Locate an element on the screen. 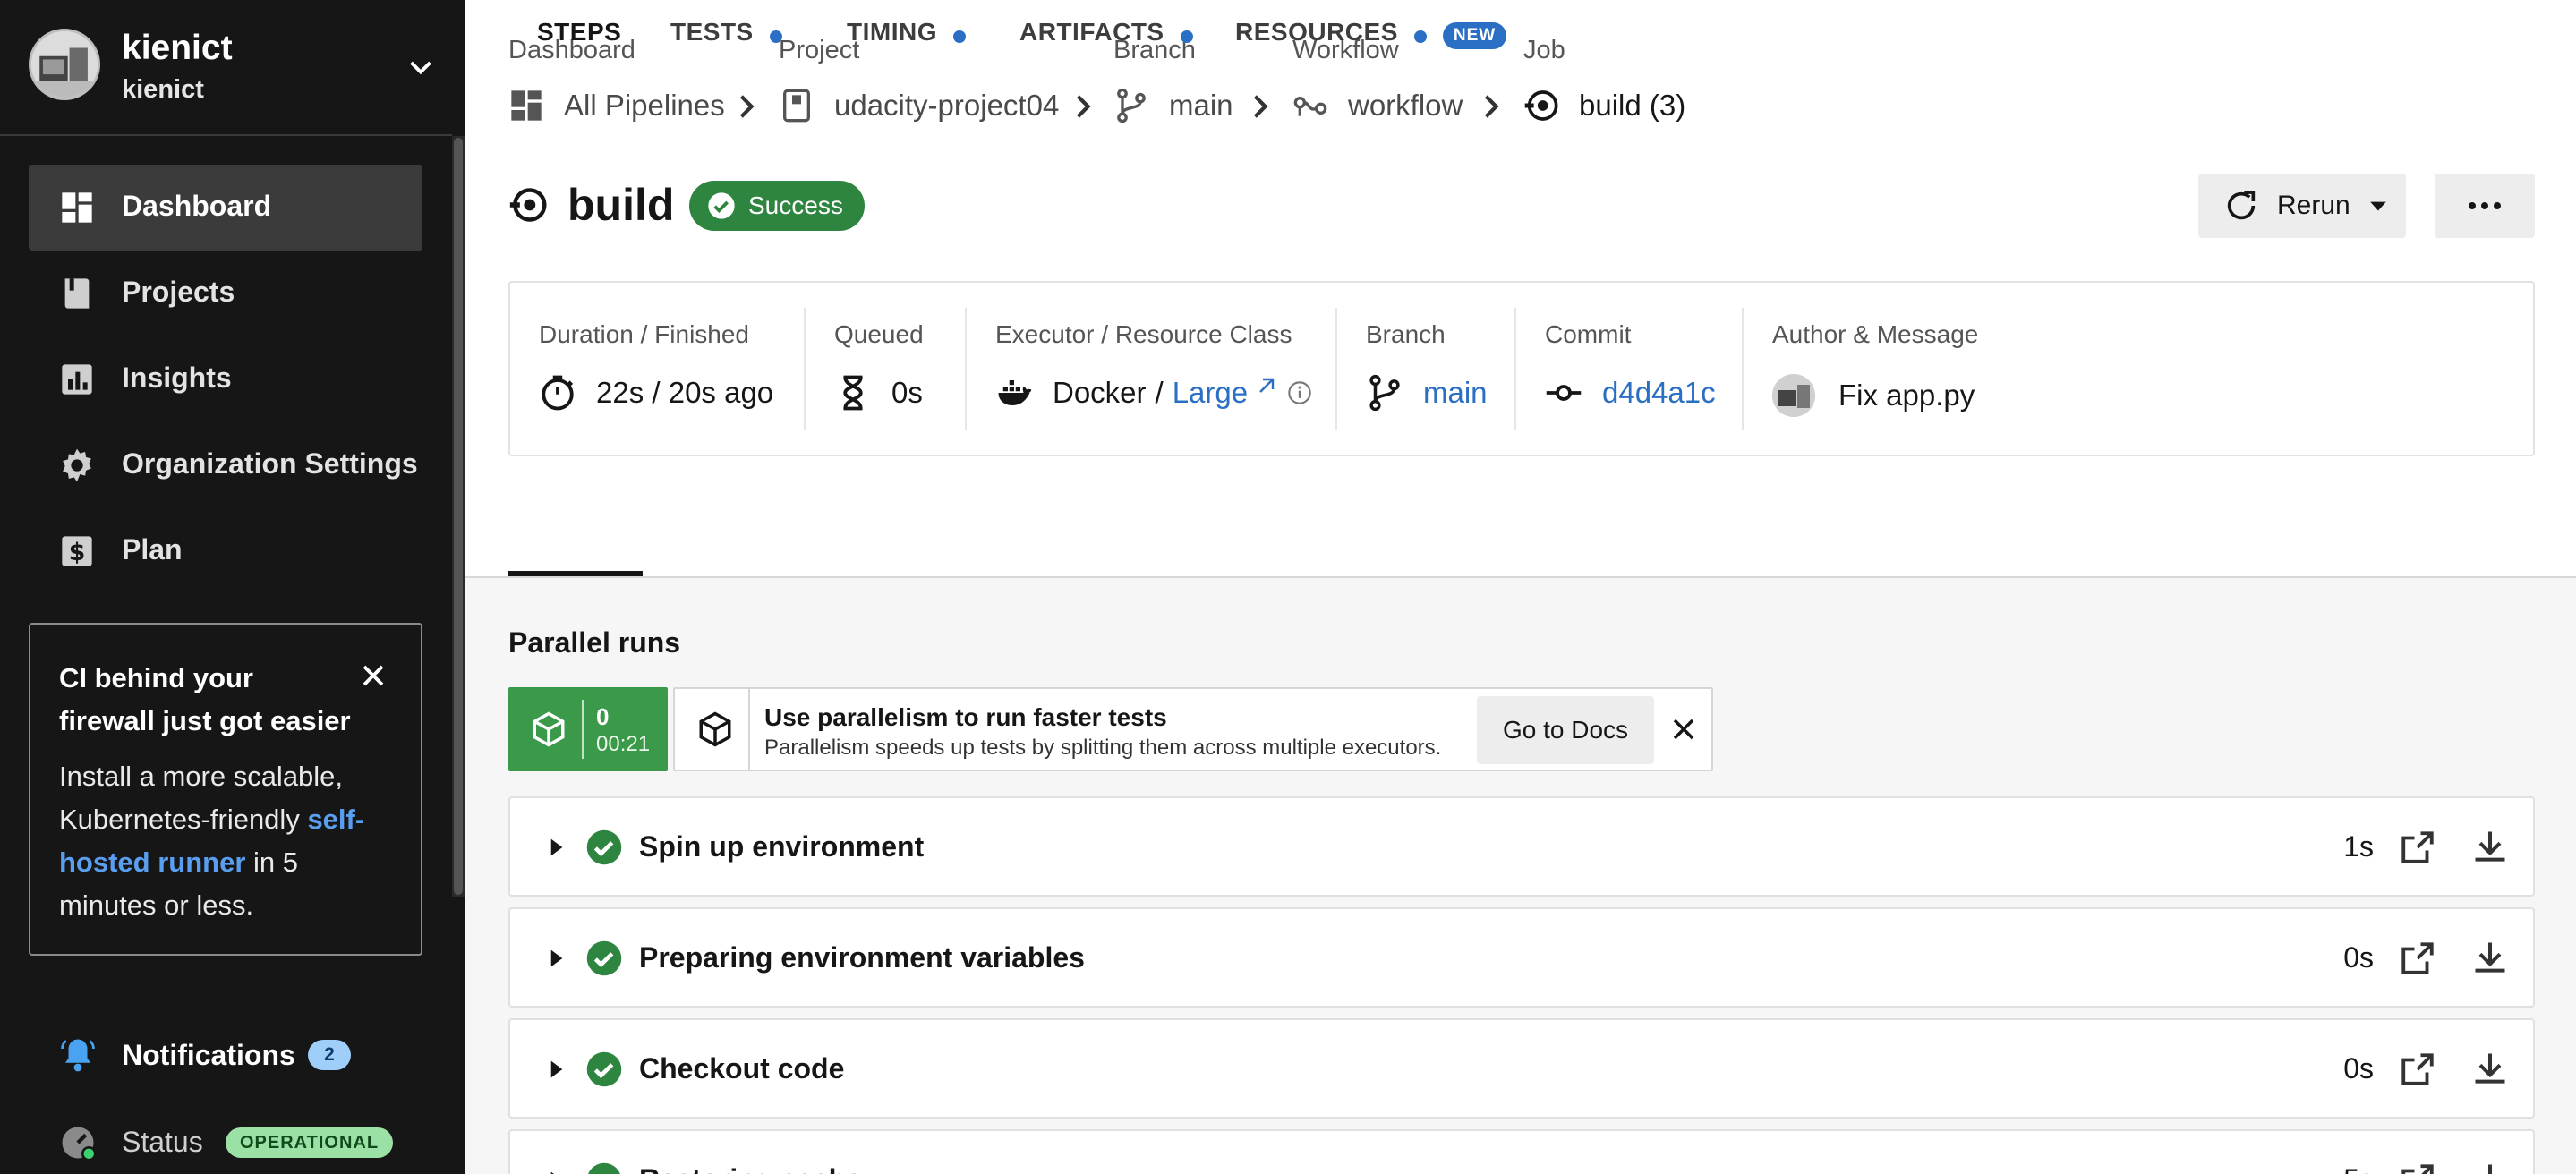 Image resolution: width=2576 pixels, height=1174 pixels. check-circle-icon is located at coordinates (721, 205).